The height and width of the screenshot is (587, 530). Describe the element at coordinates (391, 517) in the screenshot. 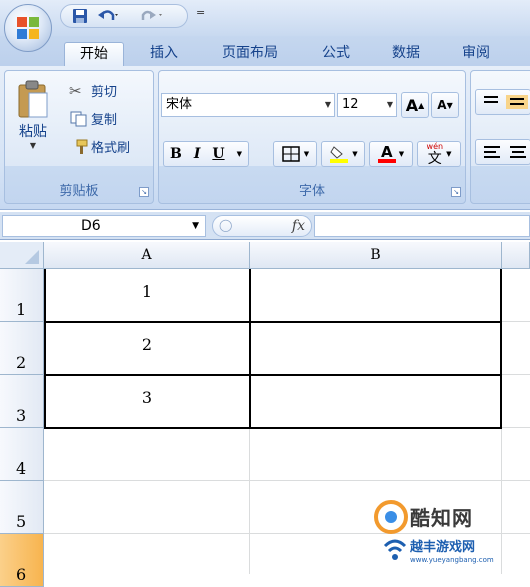

I see `watermark-logo-icon` at that location.